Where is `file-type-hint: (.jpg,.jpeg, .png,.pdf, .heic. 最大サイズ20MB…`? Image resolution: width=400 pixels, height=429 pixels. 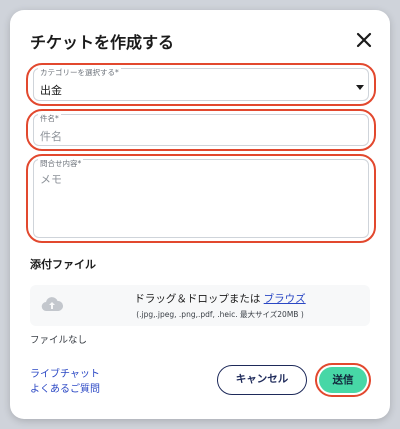
file-type-hint: (.jpg,.jpeg, .png,.pdf, .heic. 最大サイズ20MB… is located at coordinates (220, 314).